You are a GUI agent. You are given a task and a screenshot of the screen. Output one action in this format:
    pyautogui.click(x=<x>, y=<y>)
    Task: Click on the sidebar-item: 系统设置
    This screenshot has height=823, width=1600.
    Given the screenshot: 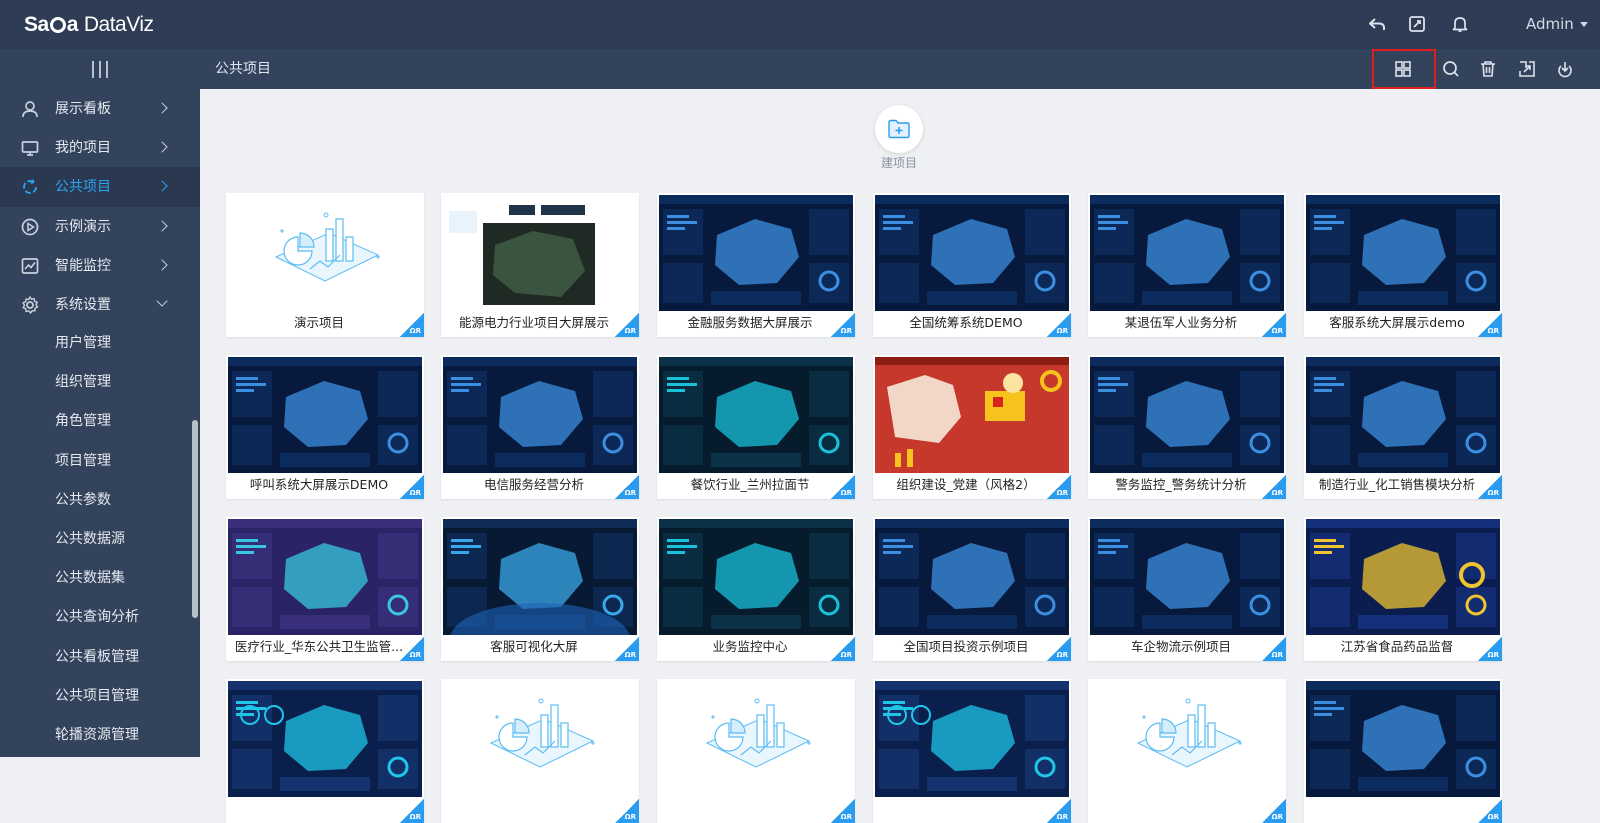 What is the action you would take?
    pyautogui.click(x=100, y=305)
    